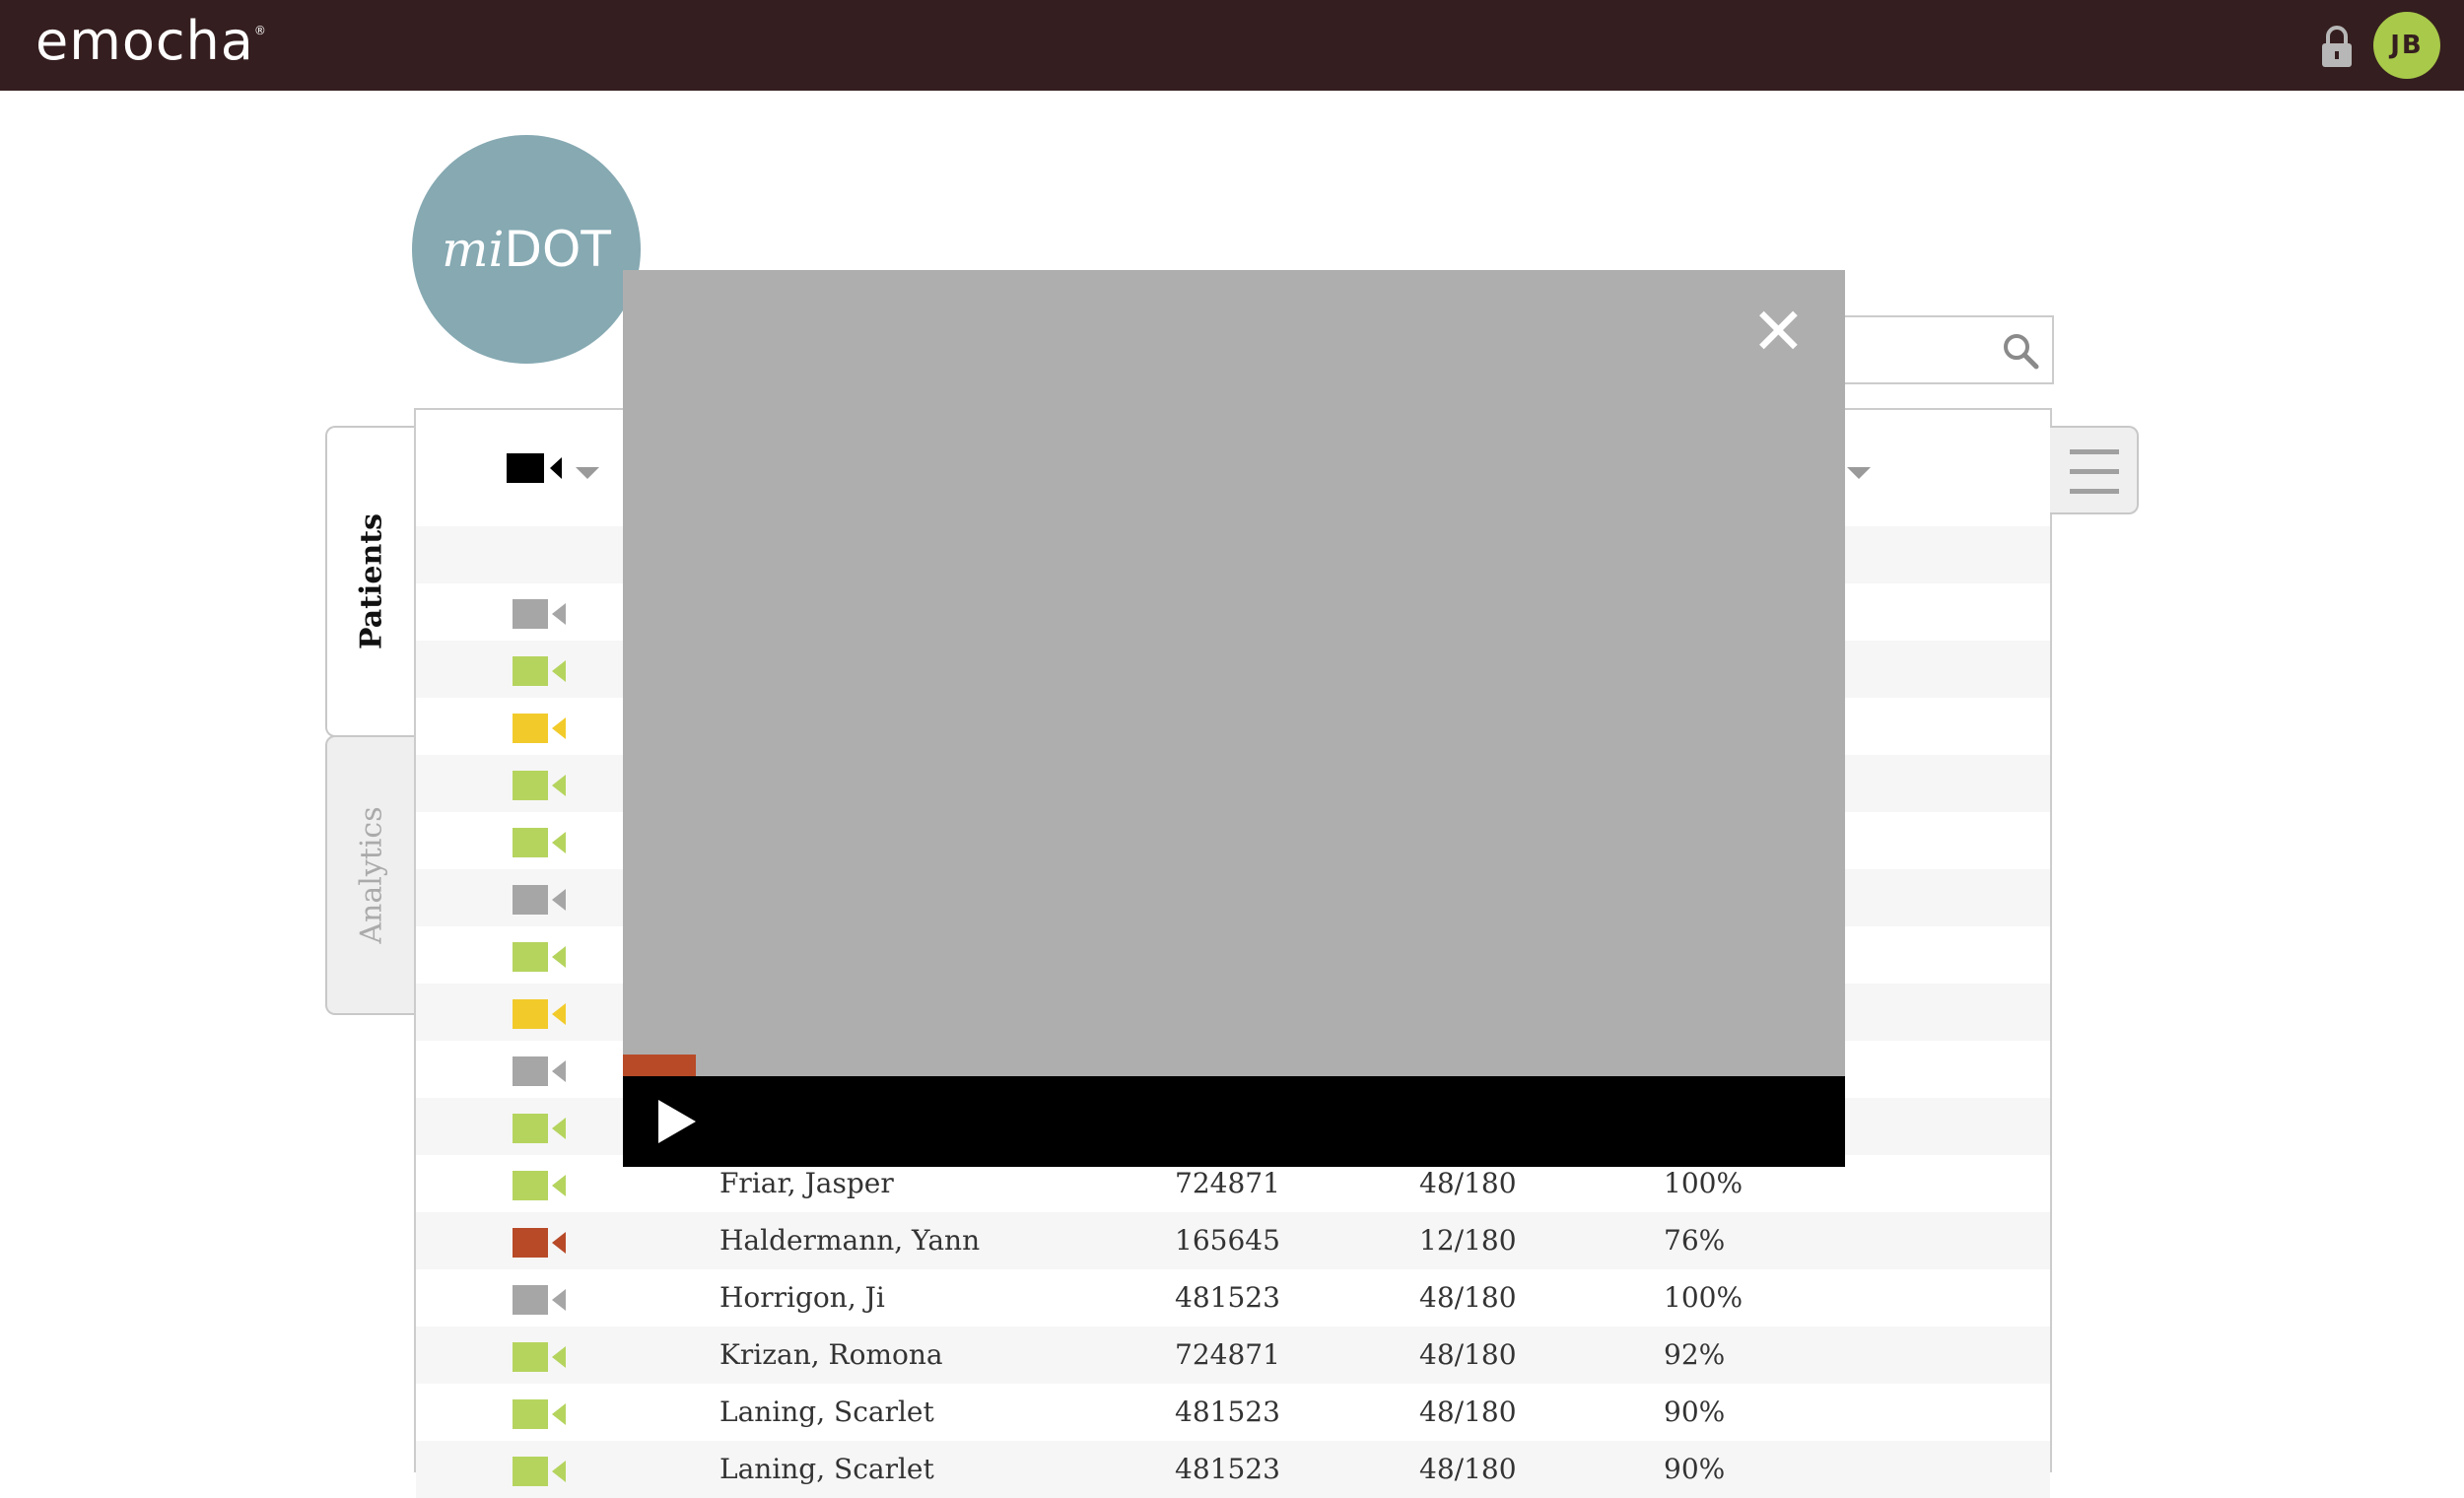  What do you see at coordinates (831, 1354) in the screenshot?
I see `patient-name: Krizan, Romona` at bounding box center [831, 1354].